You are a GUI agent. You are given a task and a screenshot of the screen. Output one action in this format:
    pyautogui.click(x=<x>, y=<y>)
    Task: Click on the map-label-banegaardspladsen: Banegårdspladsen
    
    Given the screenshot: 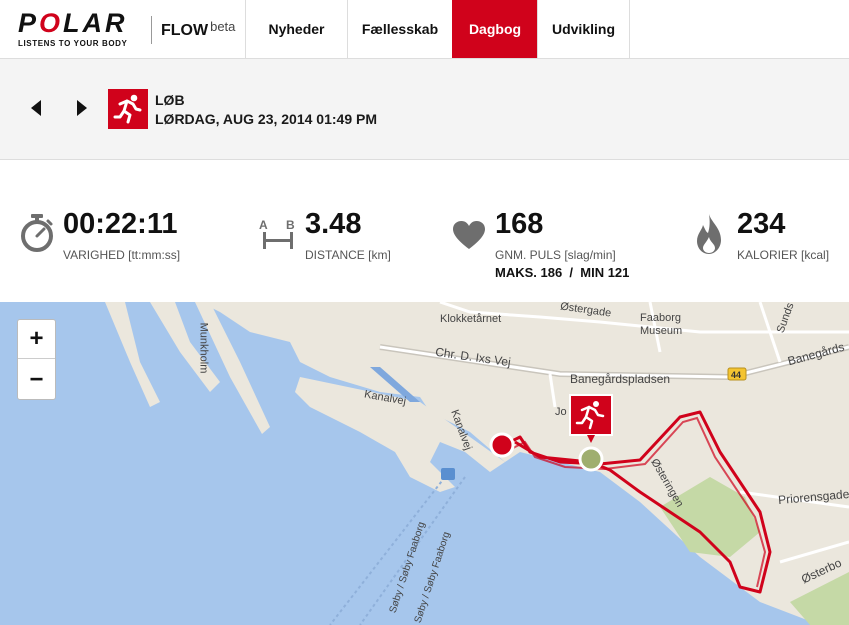 What is the action you would take?
    pyautogui.click(x=620, y=379)
    